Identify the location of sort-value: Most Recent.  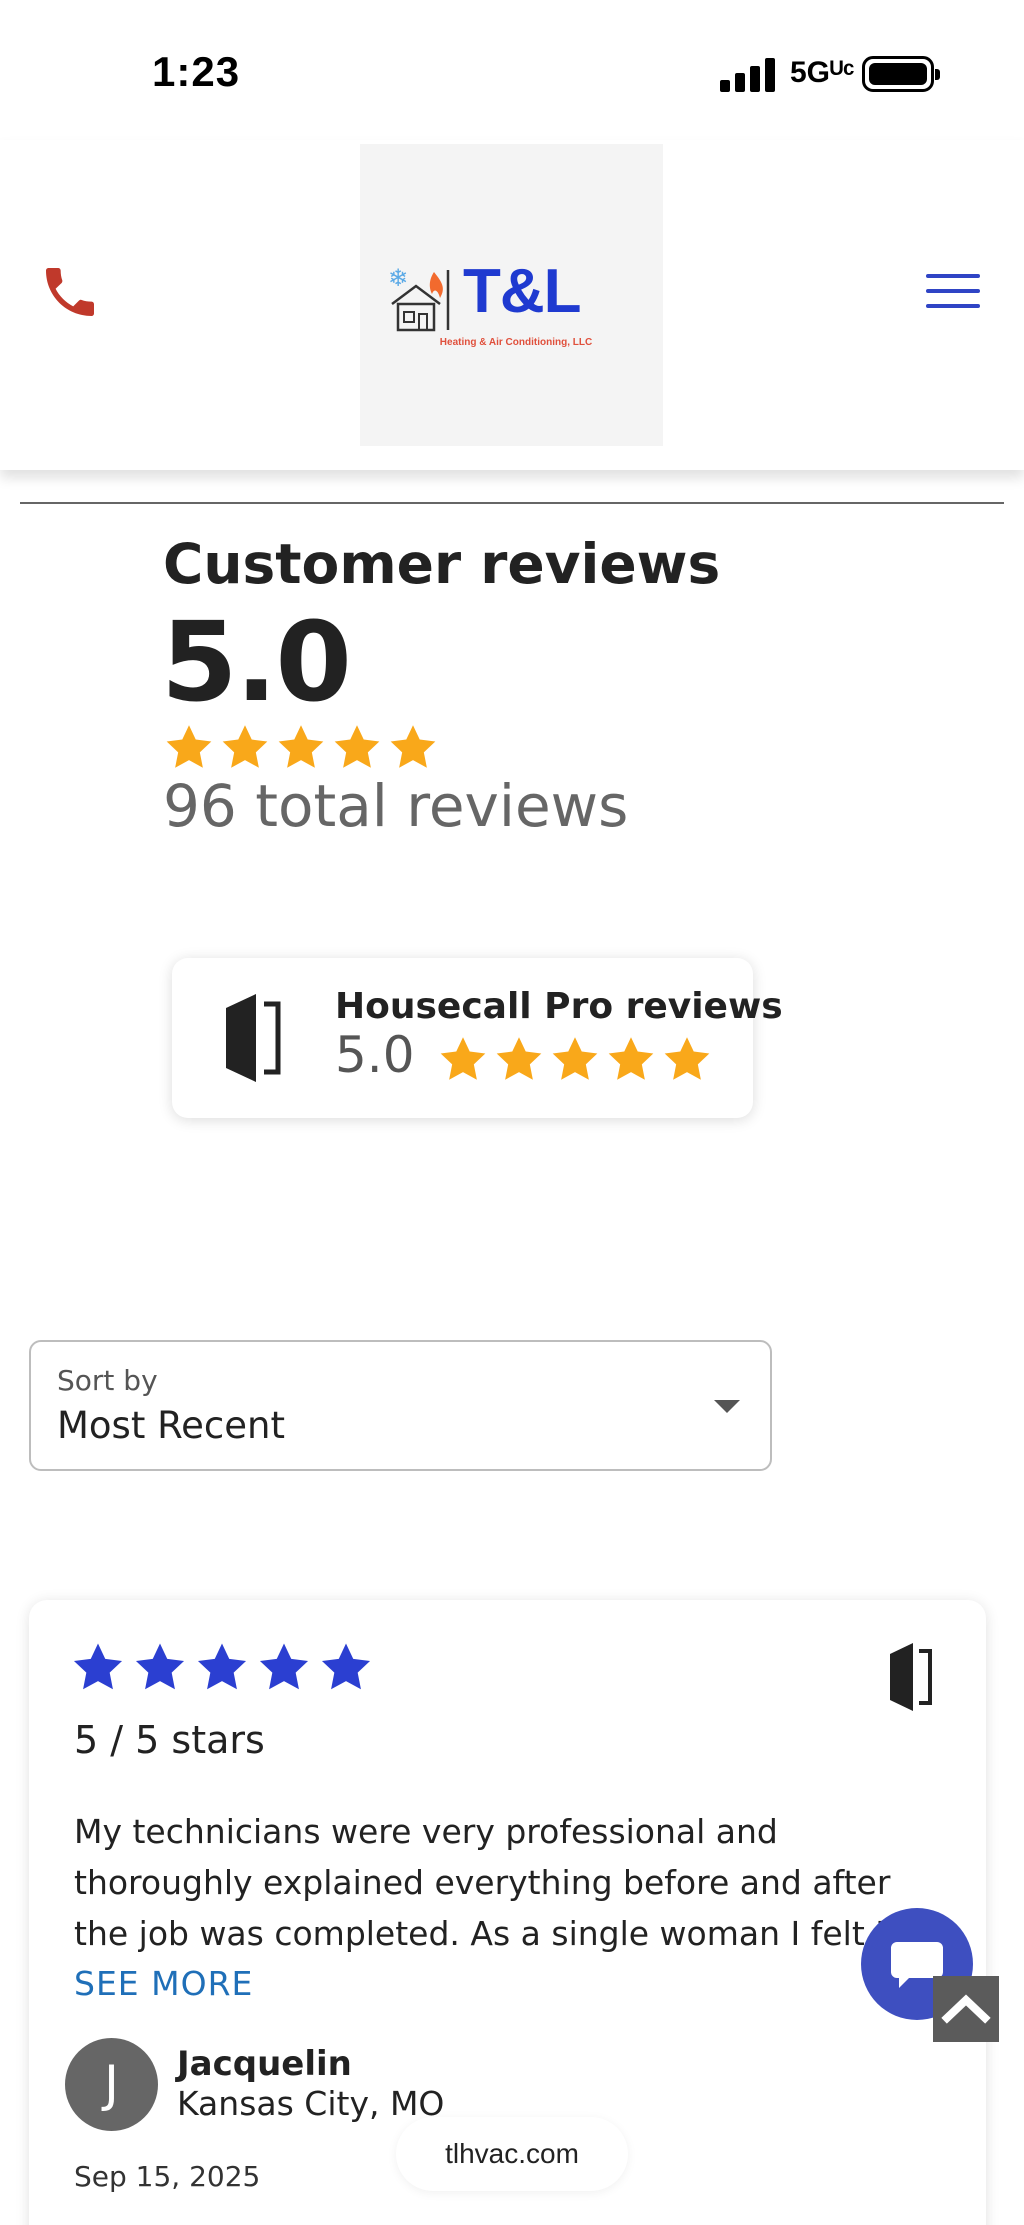
(171, 1425).